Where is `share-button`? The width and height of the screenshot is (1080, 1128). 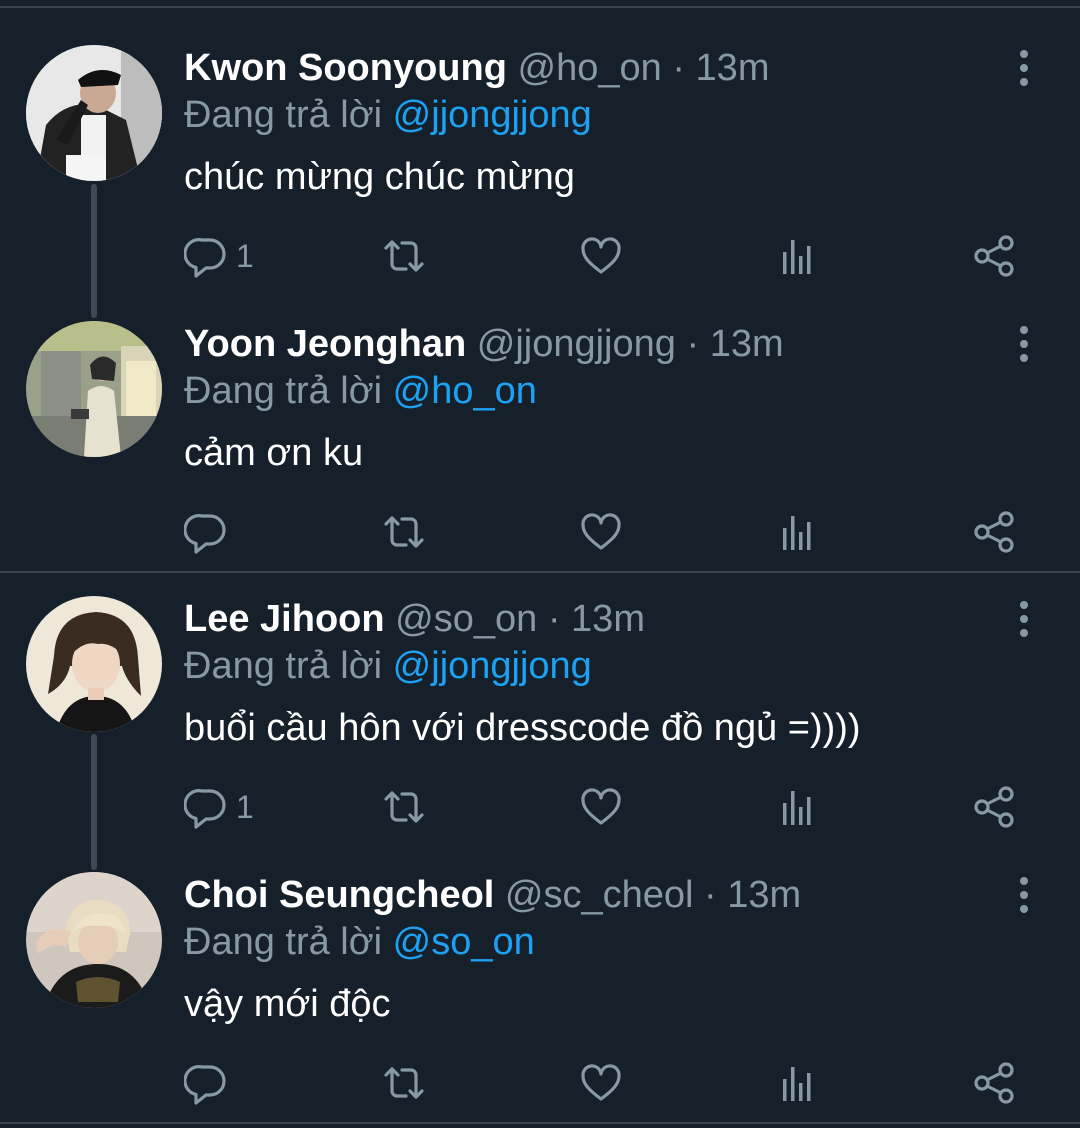 share-button is located at coordinates (995, 1083).